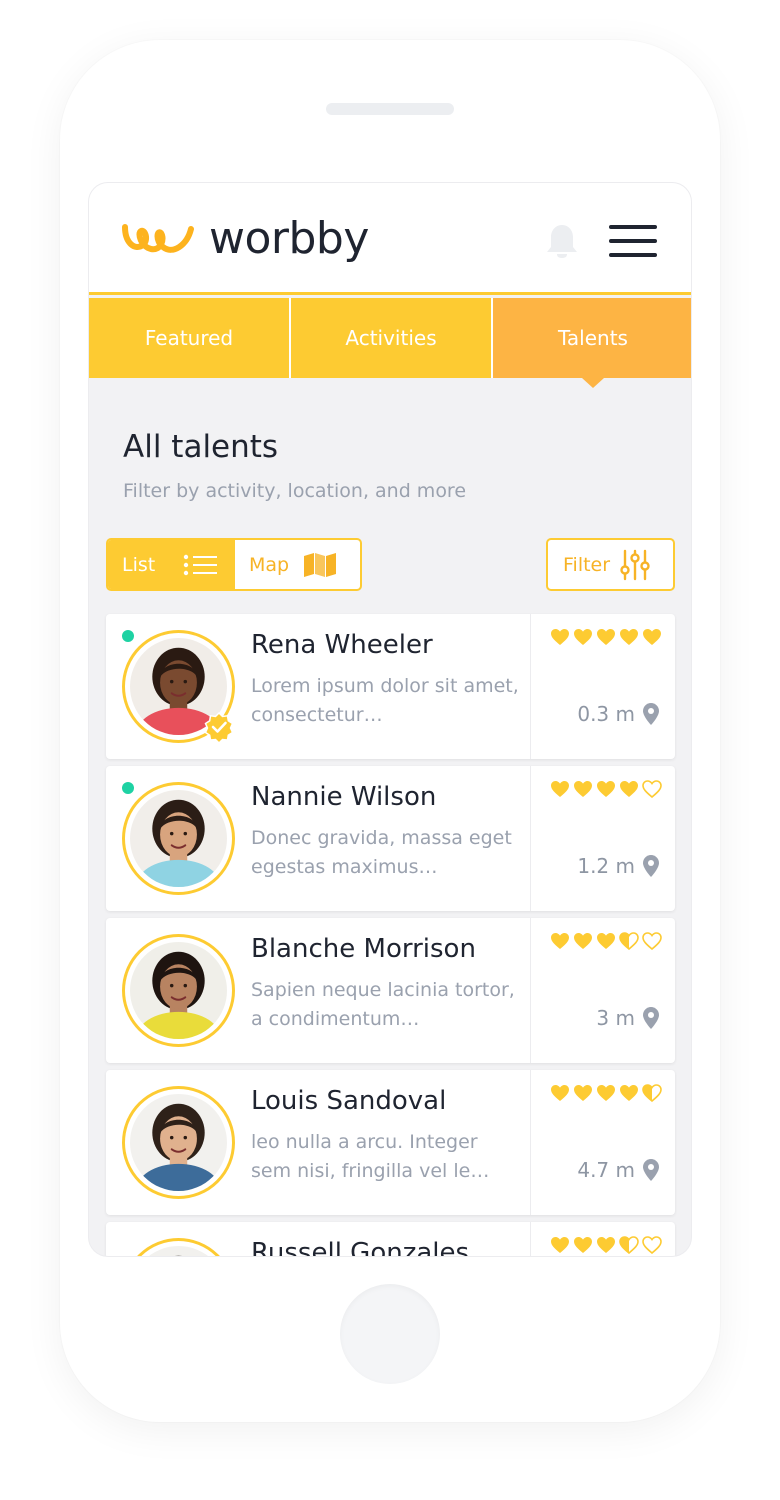  I want to click on worbby-logo-icon, so click(158, 238).